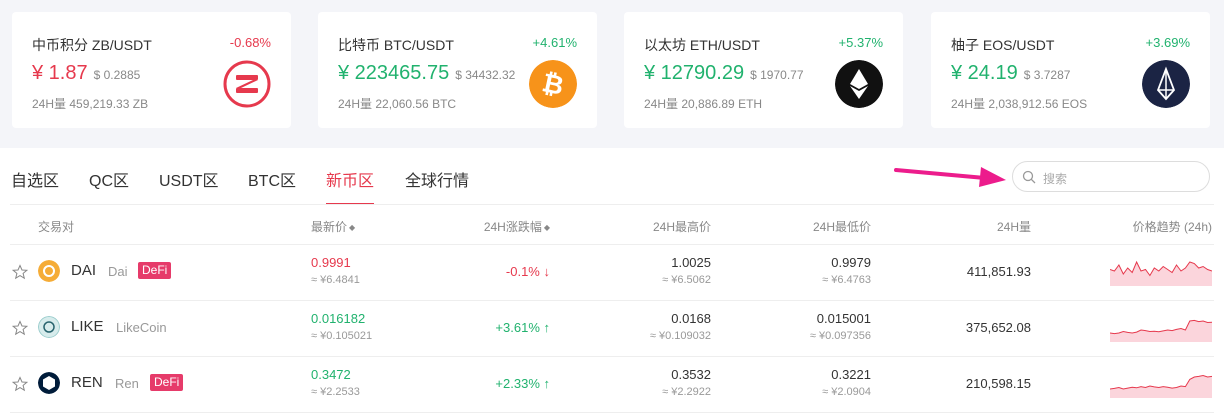 The height and width of the screenshot is (413, 1224). I want to click on pair-name: Dai, so click(118, 271).